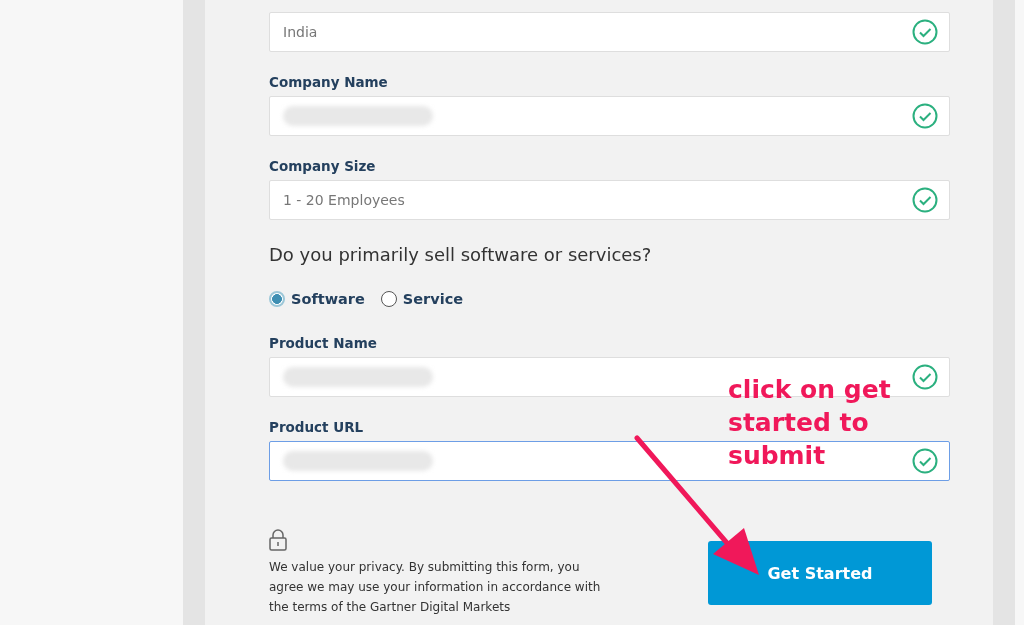 The height and width of the screenshot is (625, 1024). Describe the element at coordinates (322, 166) in the screenshot. I see `field-label: Company Size` at that location.